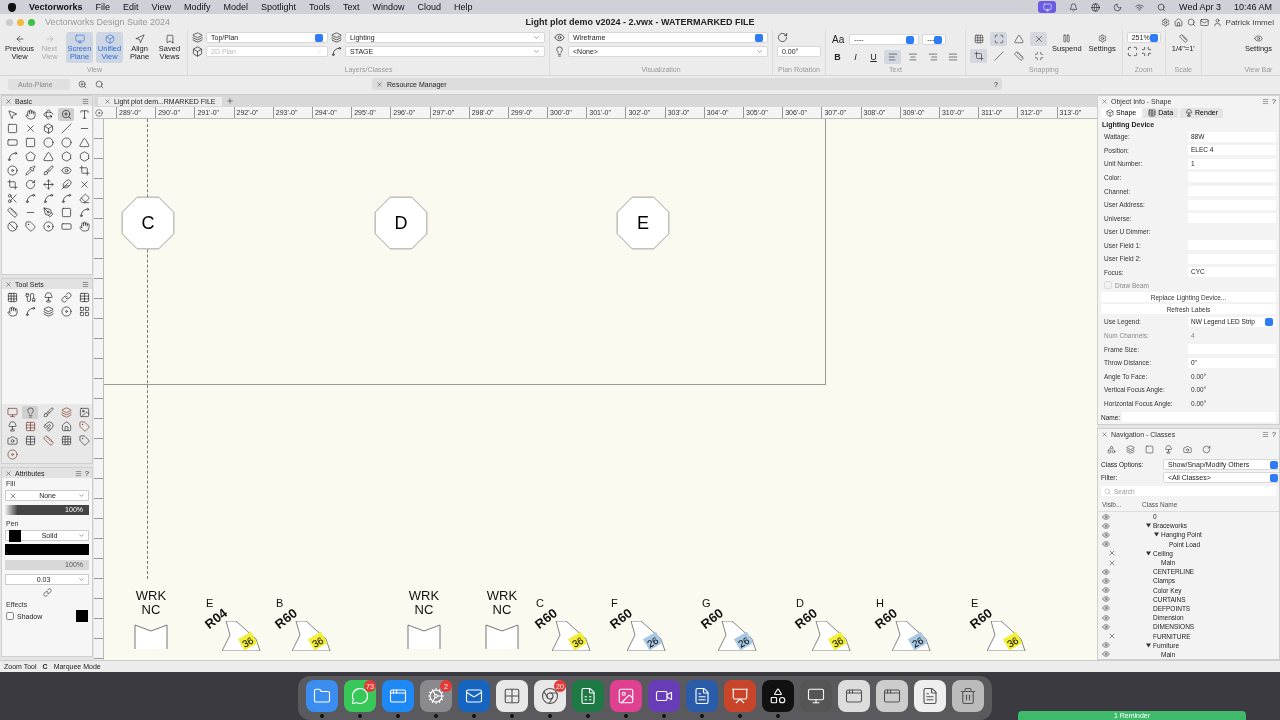  Describe the element at coordinates (319, 7) in the screenshot. I see `menu-item: Tools` at that location.